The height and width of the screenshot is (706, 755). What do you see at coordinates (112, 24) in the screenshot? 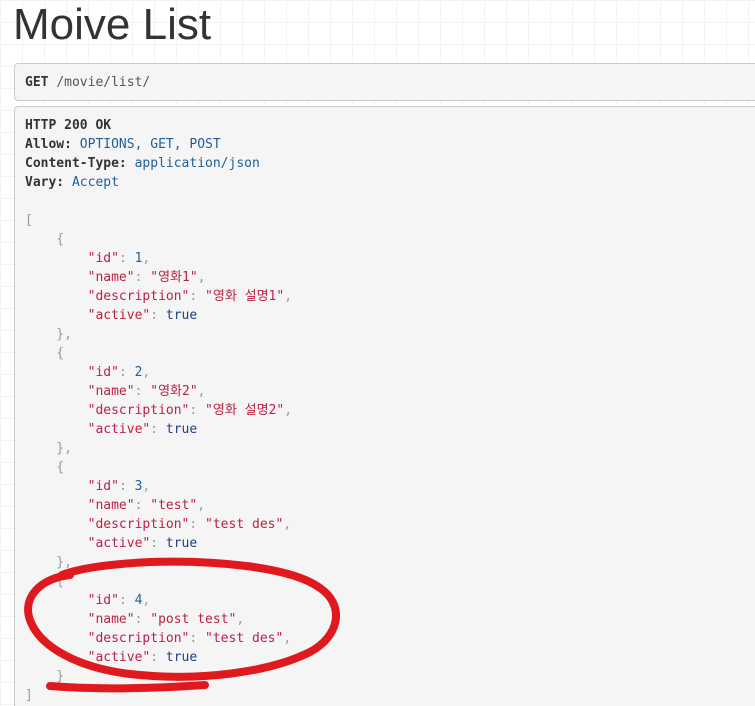
I see `page-title: Moive List` at bounding box center [112, 24].